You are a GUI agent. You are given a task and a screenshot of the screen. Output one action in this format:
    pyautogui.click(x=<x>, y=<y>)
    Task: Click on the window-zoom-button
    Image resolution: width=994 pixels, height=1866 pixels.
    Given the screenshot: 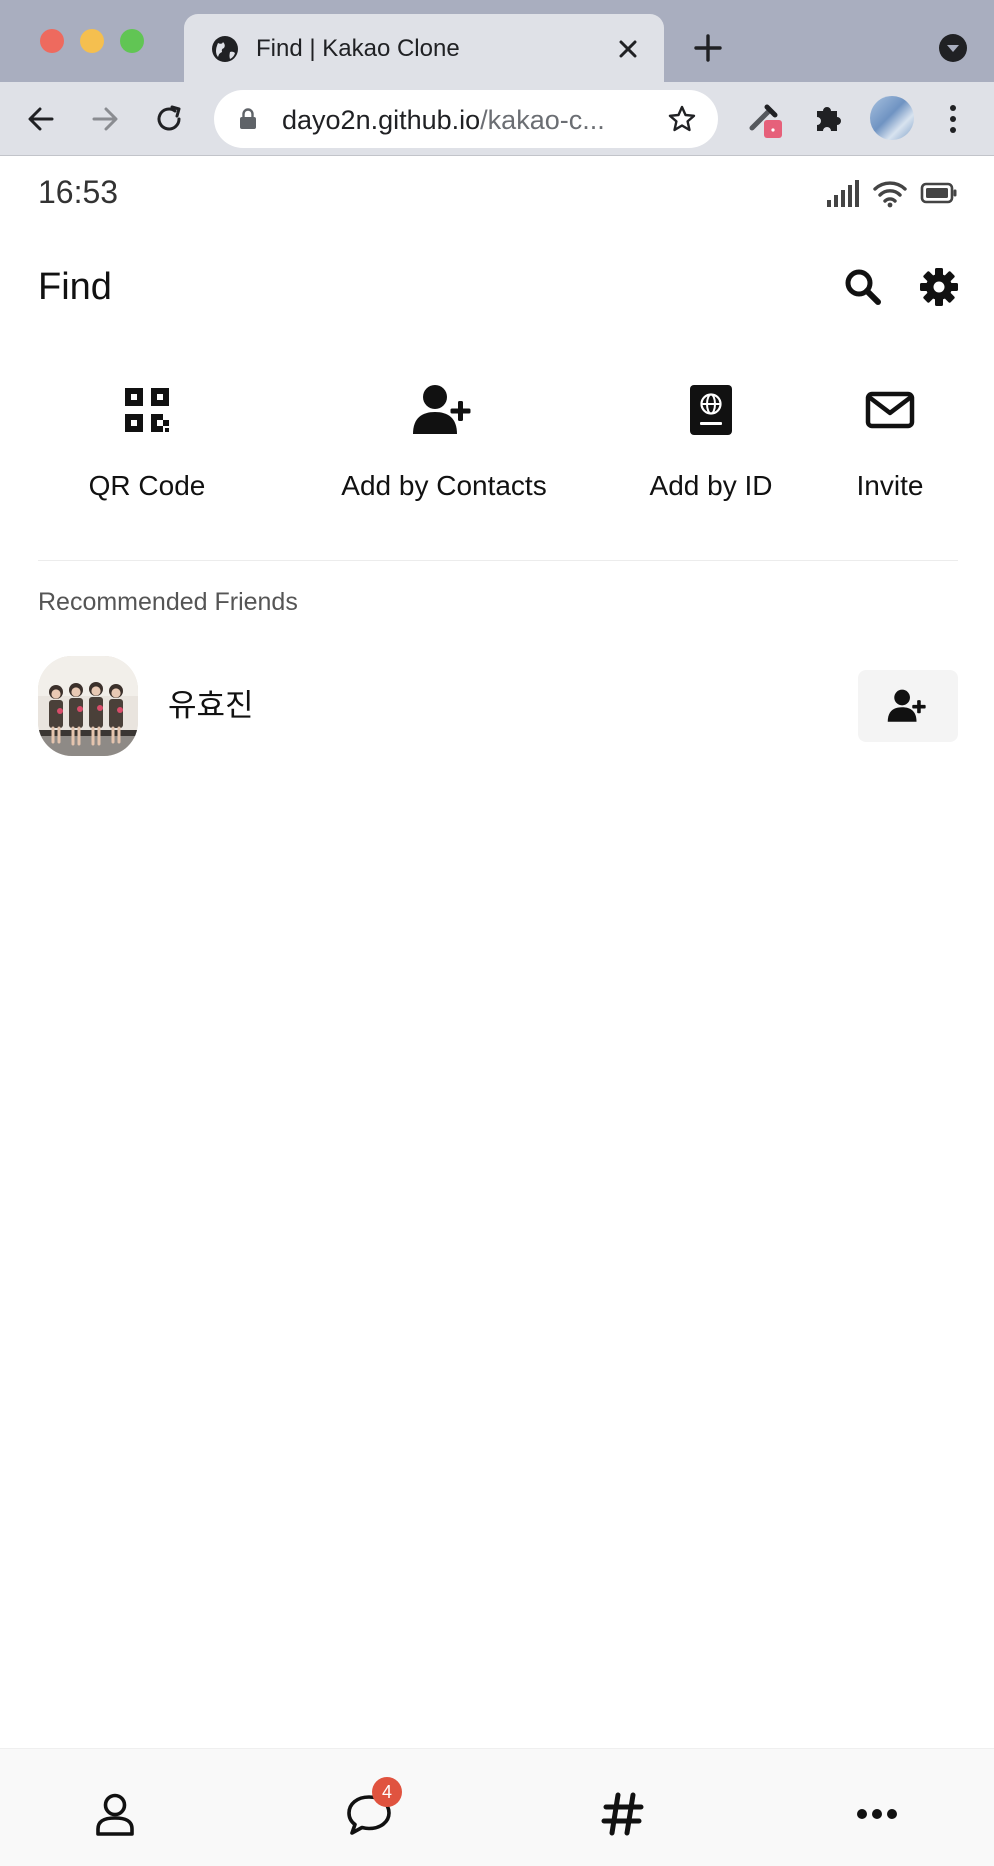 What is the action you would take?
    pyautogui.click(x=132, y=41)
    